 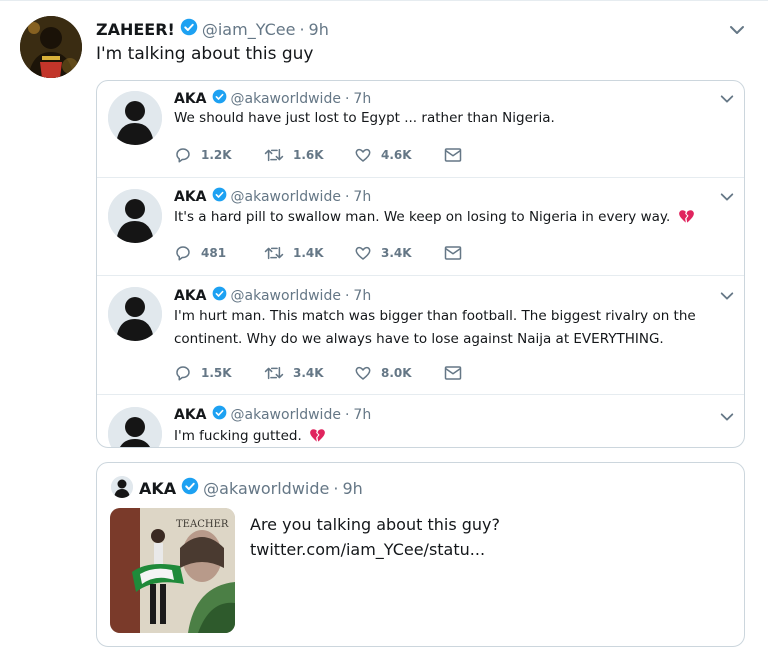 What do you see at coordinates (375, 524) in the screenshot?
I see `quoted-text-line: Are you talking about this guy?` at bounding box center [375, 524].